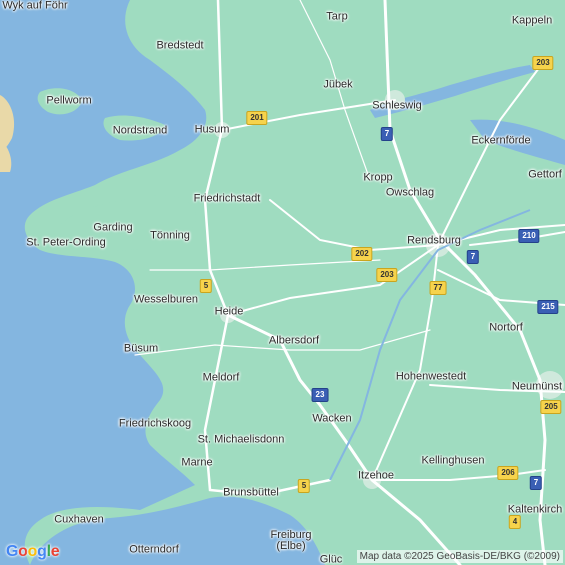 This screenshot has height=565, width=565. I want to click on shield-b205: 205, so click(551, 407).